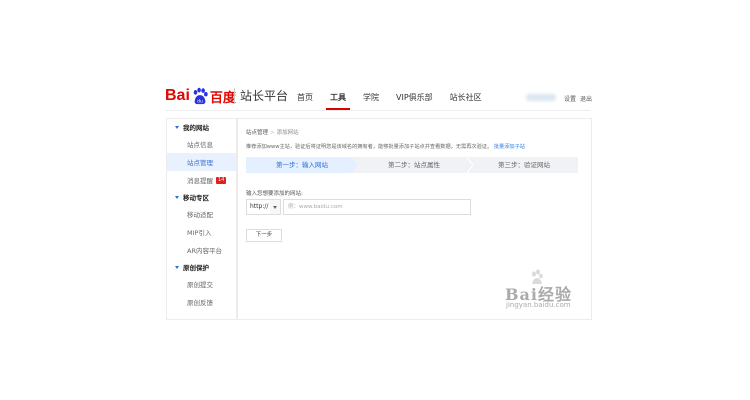 This screenshot has width=750, height=400. I want to click on sidebar-item-label: 移动适配, so click(200, 215).